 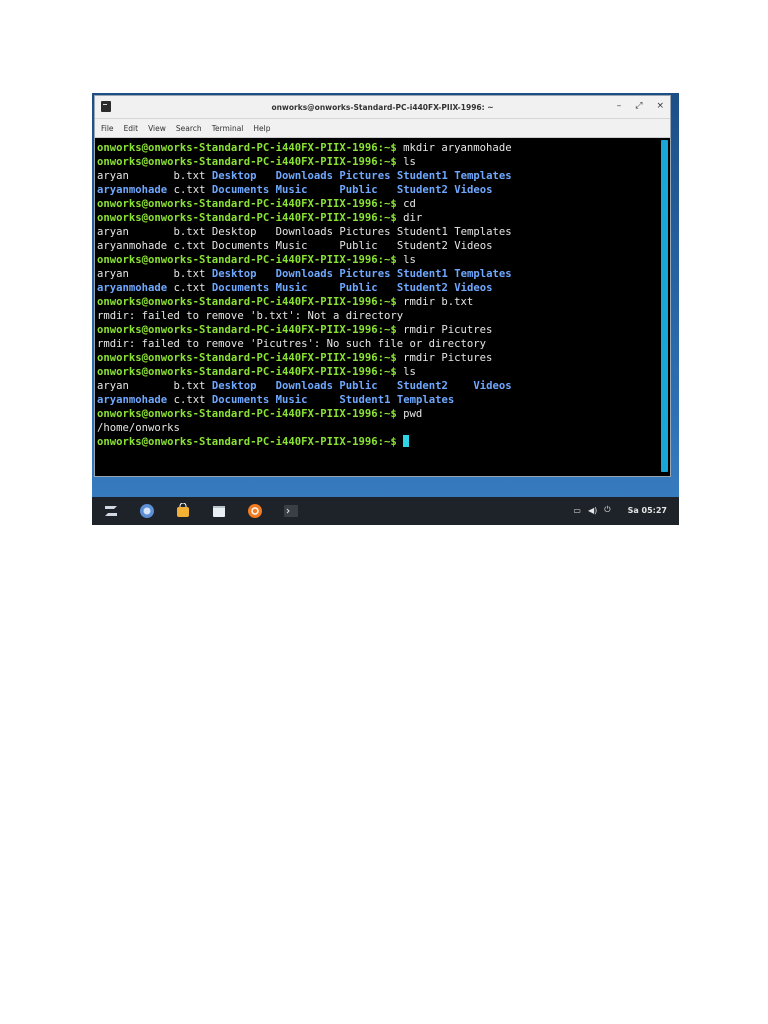 What do you see at coordinates (592, 510) in the screenshot?
I see `volume-icon: ◀)` at bounding box center [592, 510].